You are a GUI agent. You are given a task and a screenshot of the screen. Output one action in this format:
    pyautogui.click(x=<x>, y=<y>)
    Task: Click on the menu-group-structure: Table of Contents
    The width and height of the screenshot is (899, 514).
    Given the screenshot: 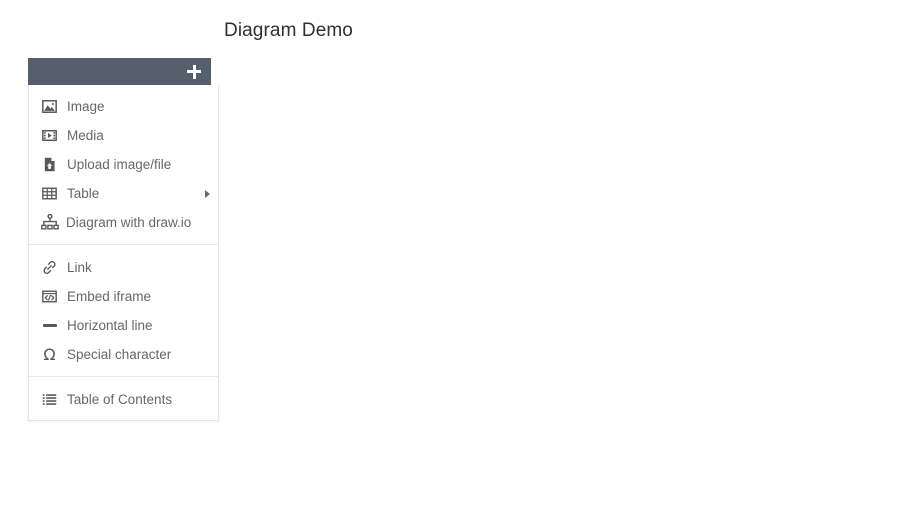 What is the action you would take?
    pyautogui.click(x=123, y=395)
    